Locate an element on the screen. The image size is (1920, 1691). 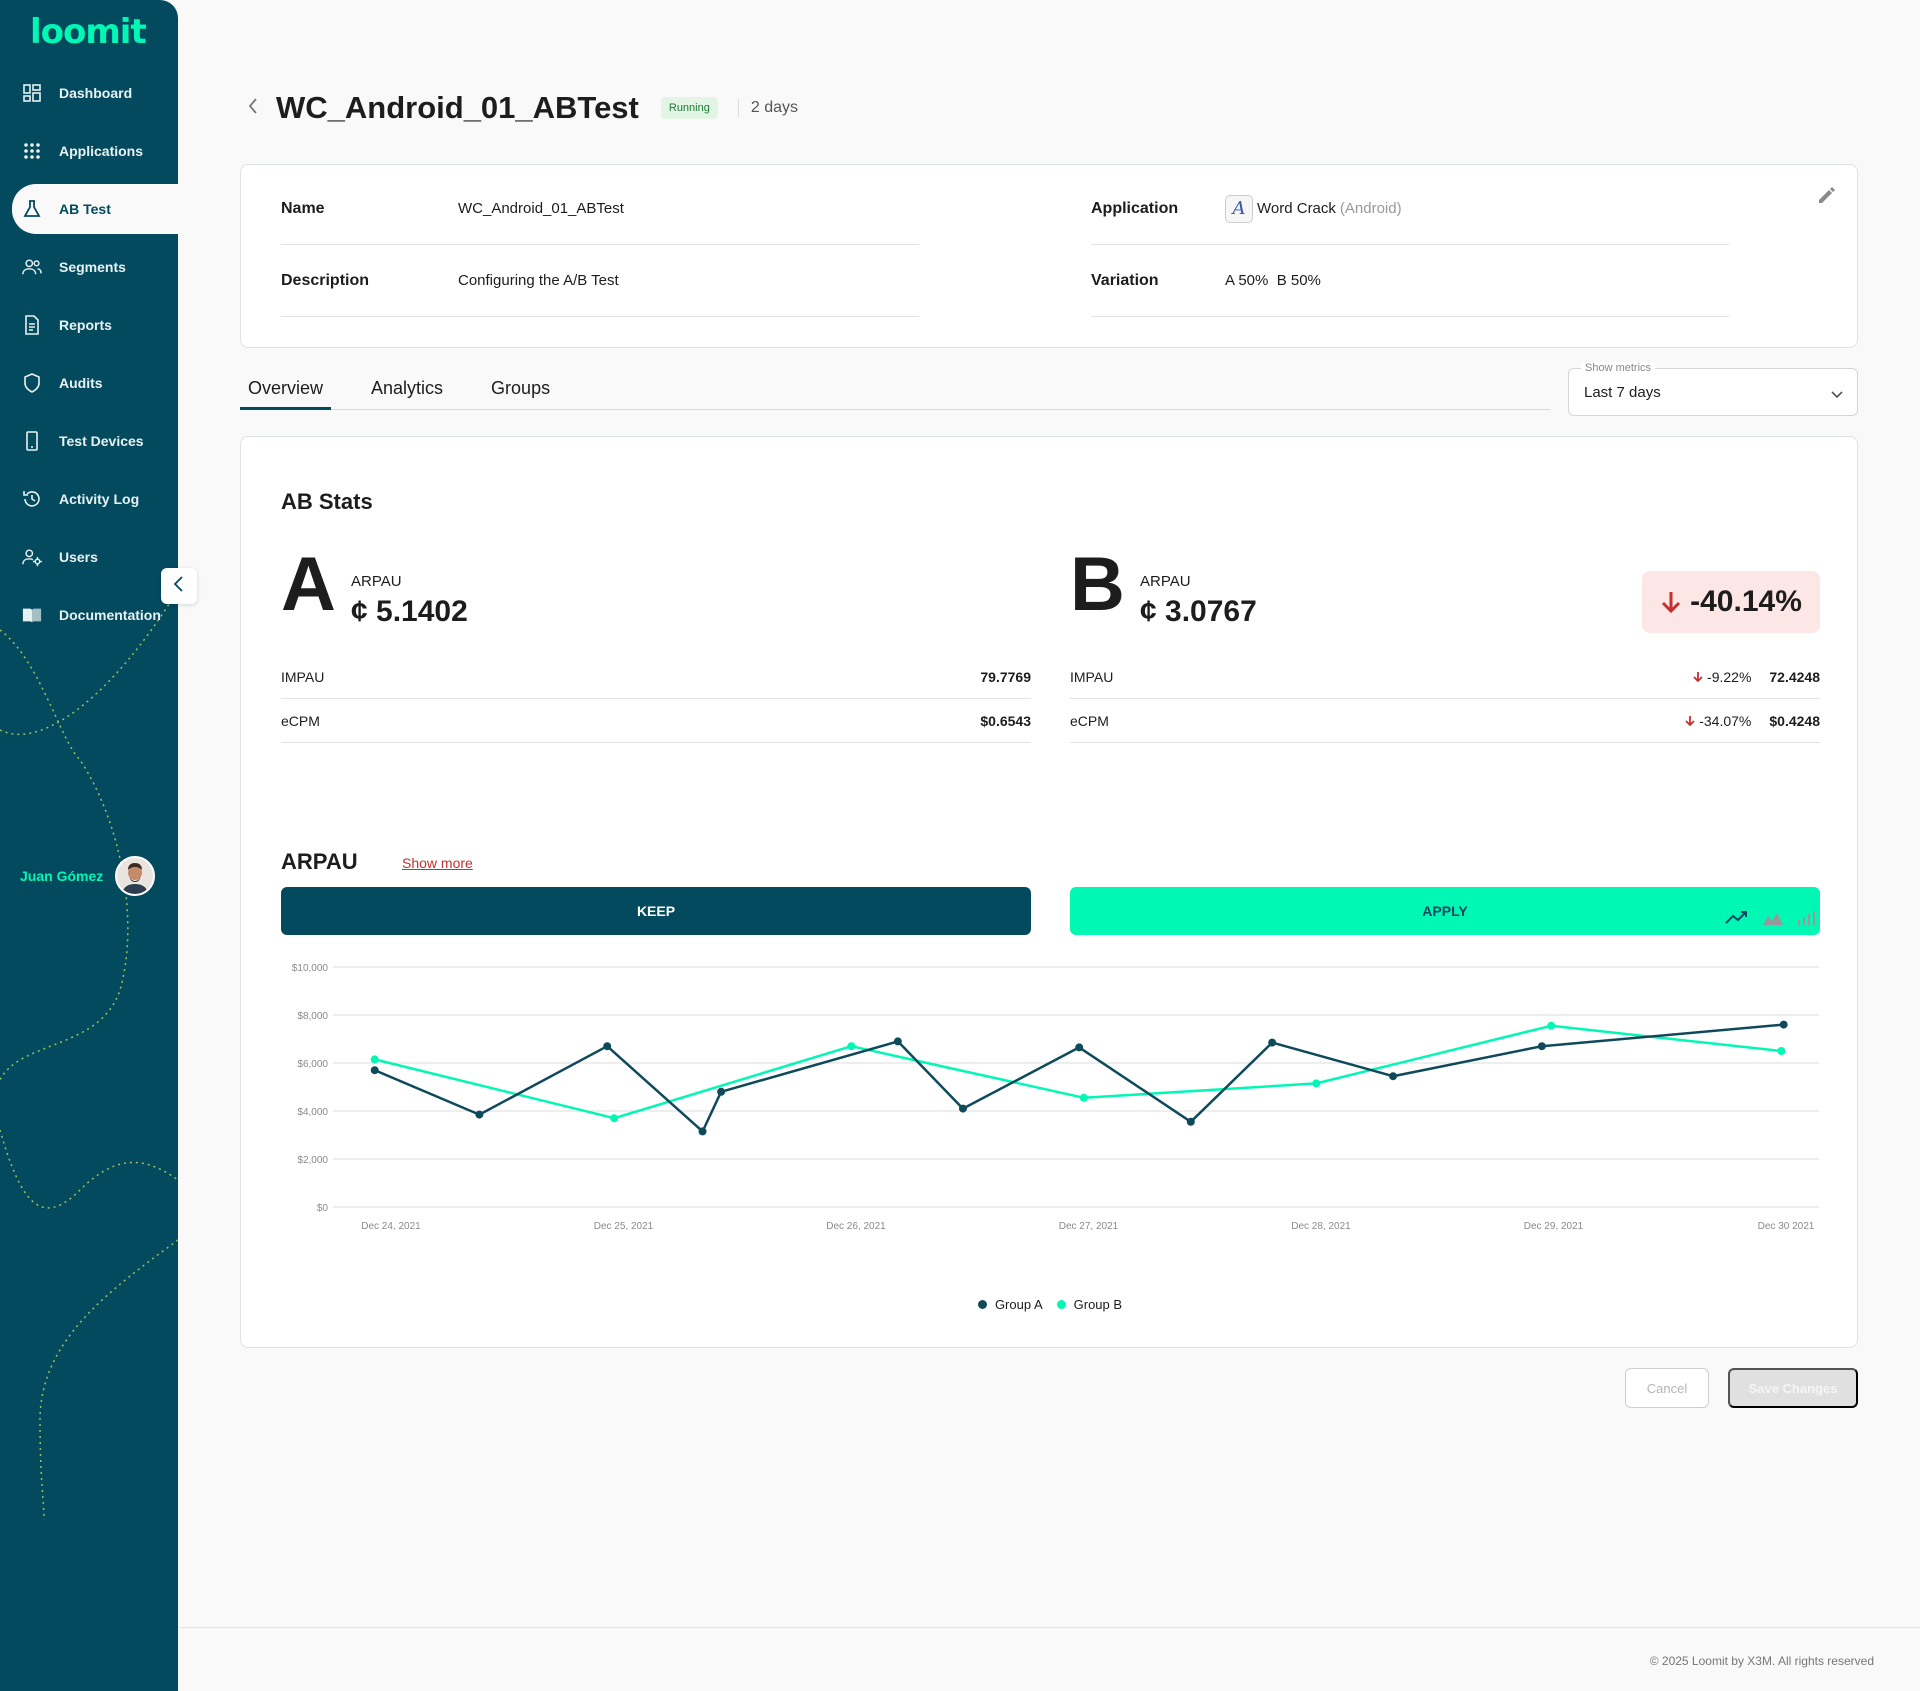
y-tick-label: $10,000 is located at coordinates (310, 968).